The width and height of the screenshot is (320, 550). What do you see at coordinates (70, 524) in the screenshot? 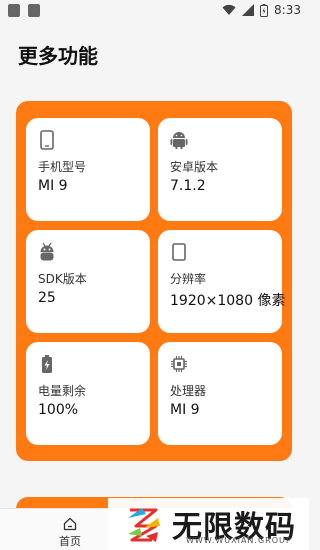
I see `home-icon` at bounding box center [70, 524].